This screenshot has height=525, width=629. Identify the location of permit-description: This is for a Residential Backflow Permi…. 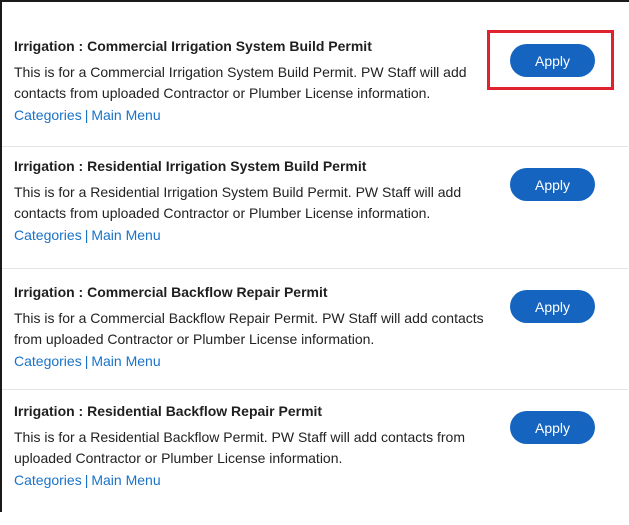
(240, 447).